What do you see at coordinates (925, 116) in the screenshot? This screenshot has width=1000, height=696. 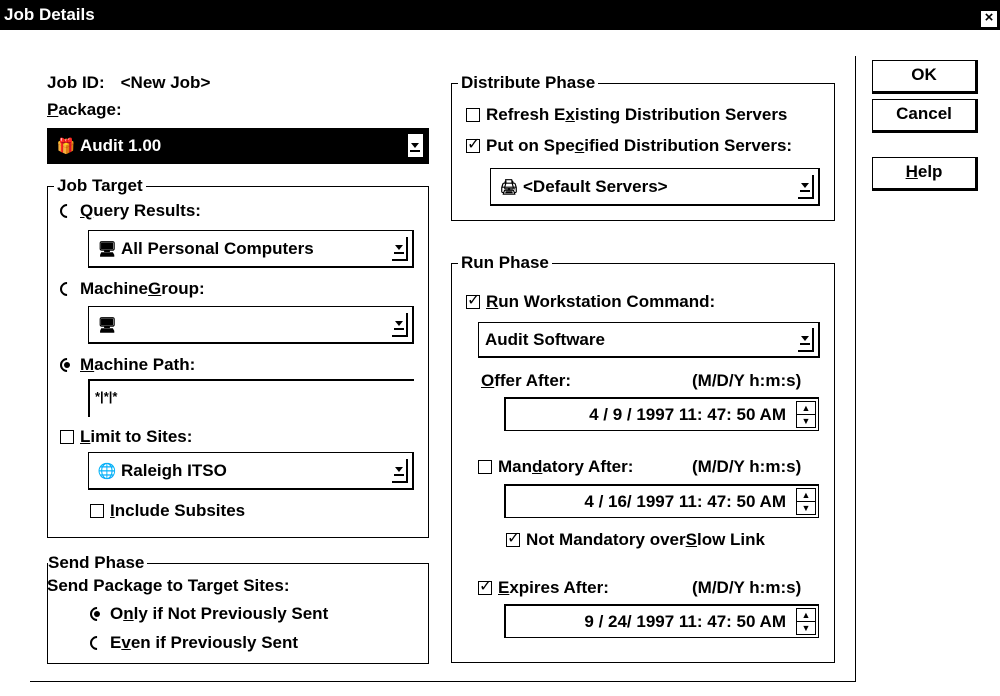 I see `cancel-button: Cancel` at bounding box center [925, 116].